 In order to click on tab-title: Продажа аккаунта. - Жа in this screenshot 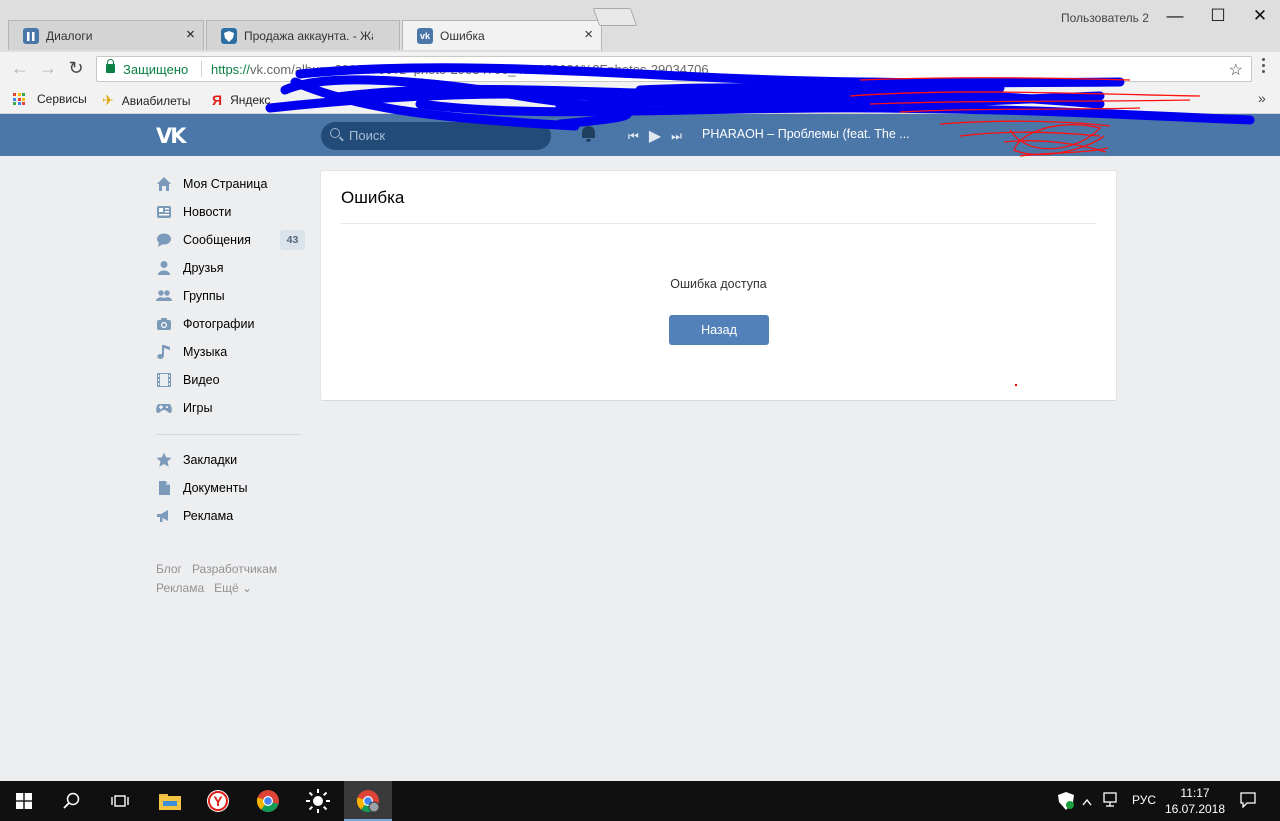, I will do `click(308, 36)`.